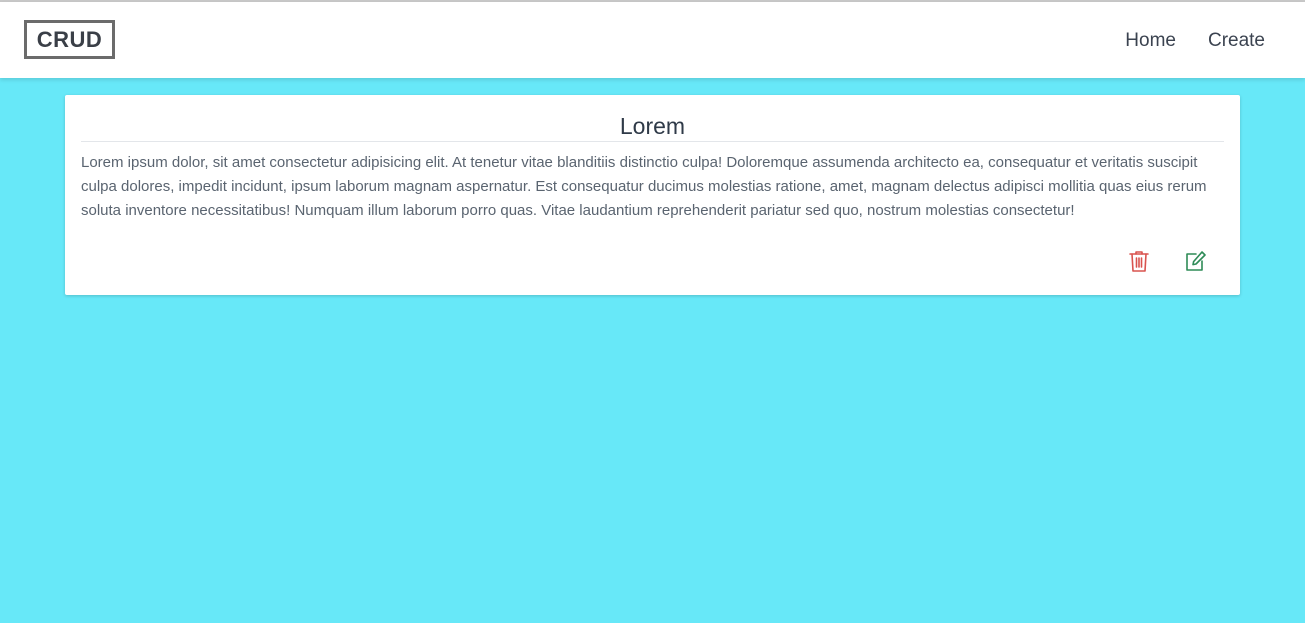 The width and height of the screenshot is (1305, 623). What do you see at coordinates (1167, 261) in the screenshot?
I see `post-actions` at bounding box center [1167, 261].